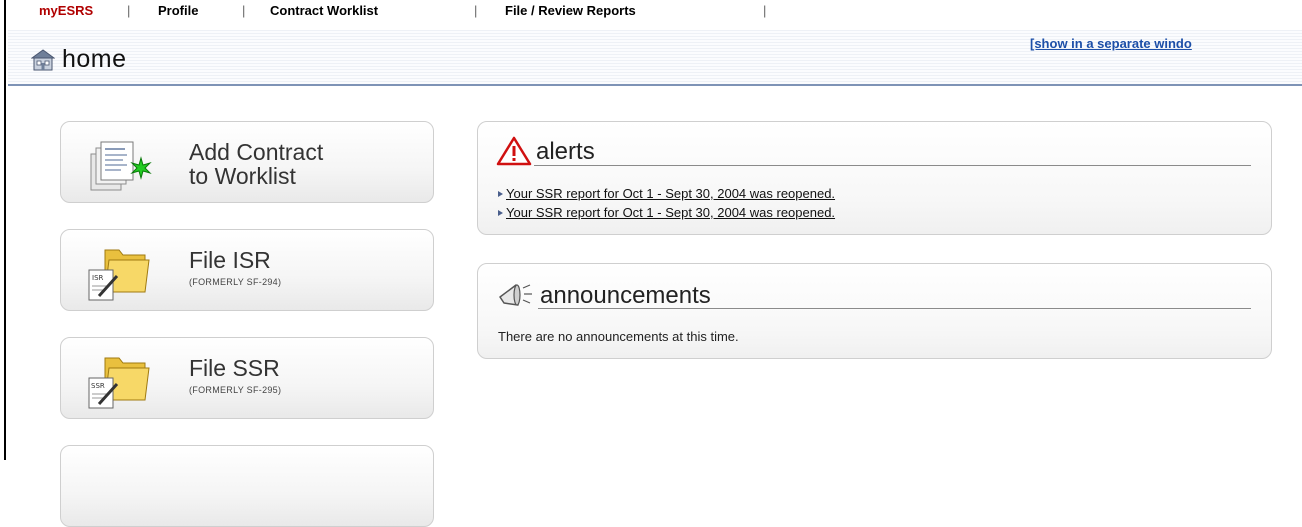 The width and height of the screenshot is (1302, 527). I want to click on add-contract-card: Add Contract to Worklist, so click(247, 162).